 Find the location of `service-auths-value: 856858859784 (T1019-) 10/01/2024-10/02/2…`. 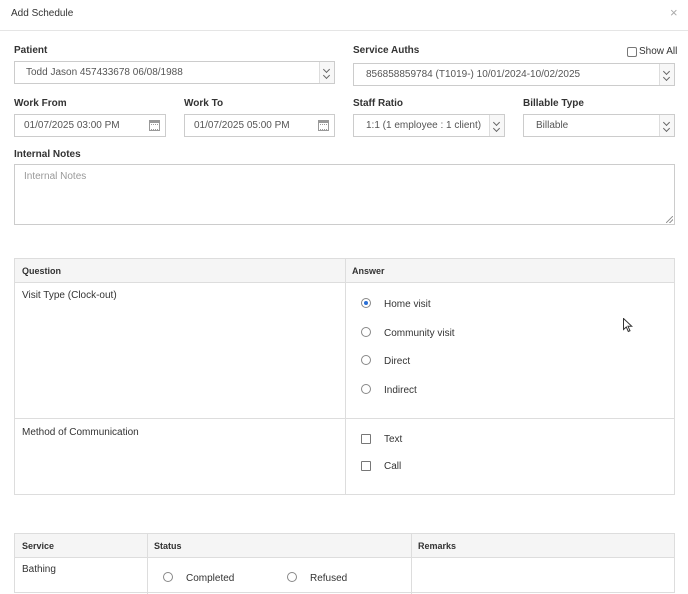

service-auths-value: 856858859784 (T1019-) 10/01/2024-10/02/2… is located at coordinates (473, 74).